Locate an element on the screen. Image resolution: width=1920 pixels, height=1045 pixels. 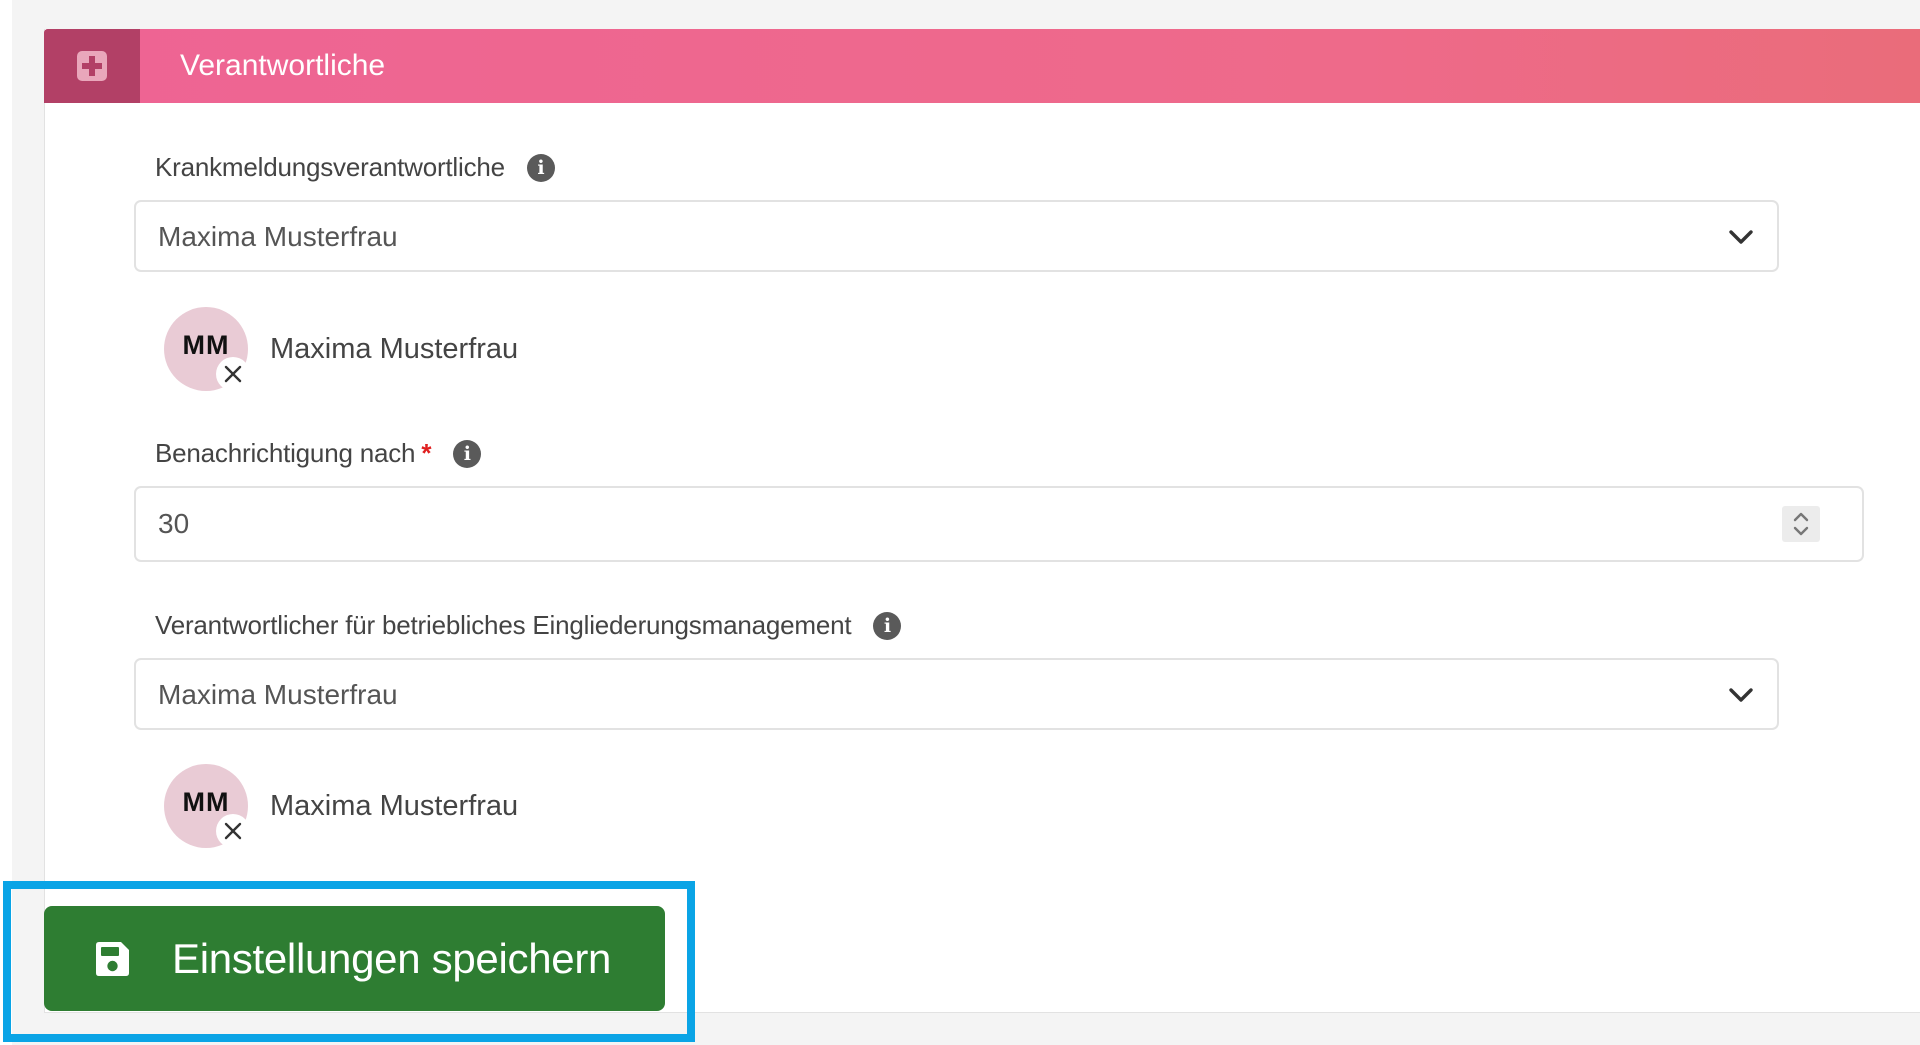
bem-person-chip: MM Maxima Musterfrau is located at coordinates (341, 806).